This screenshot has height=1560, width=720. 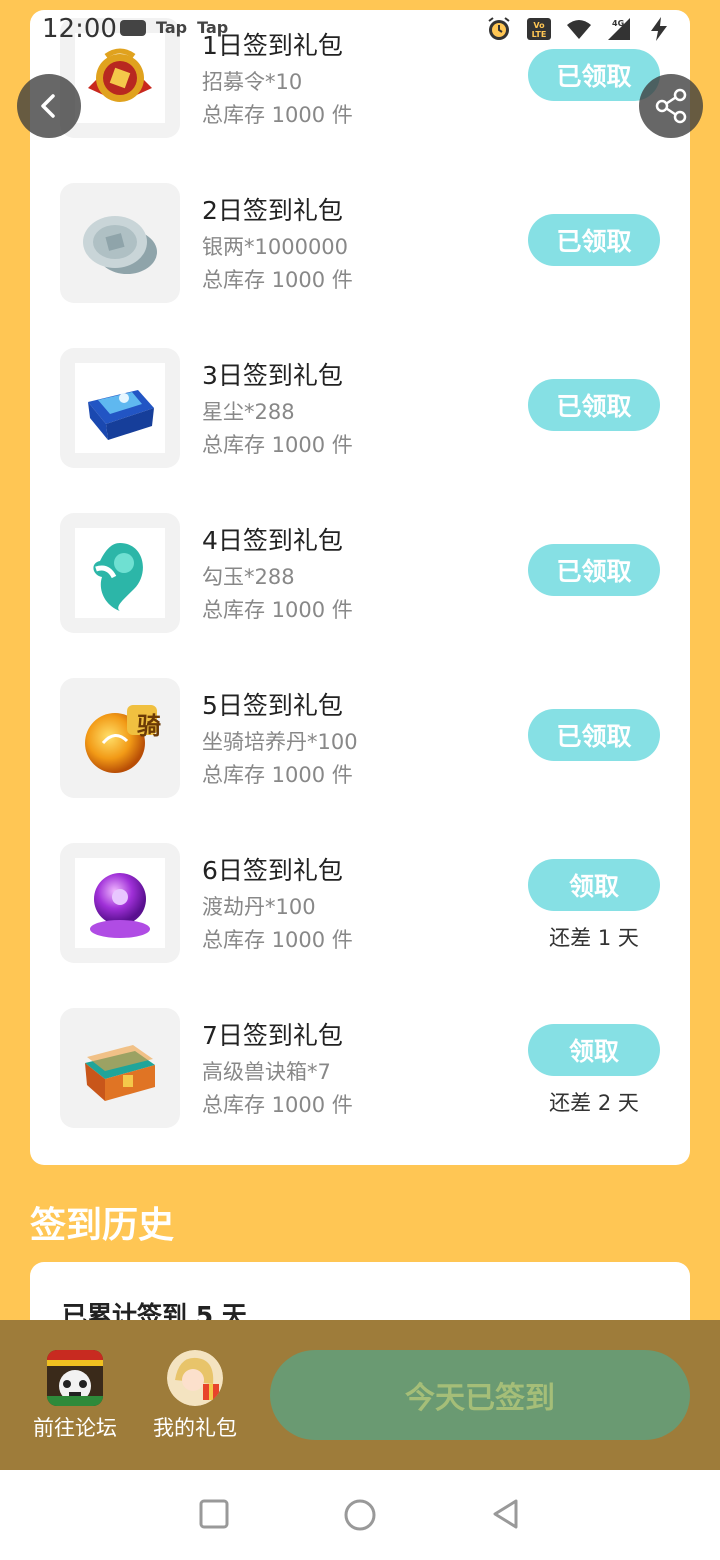 What do you see at coordinates (594, 1103) in the screenshot?
I see `days-remaining: 还差 2 天` at bounding box center [594, 1103].